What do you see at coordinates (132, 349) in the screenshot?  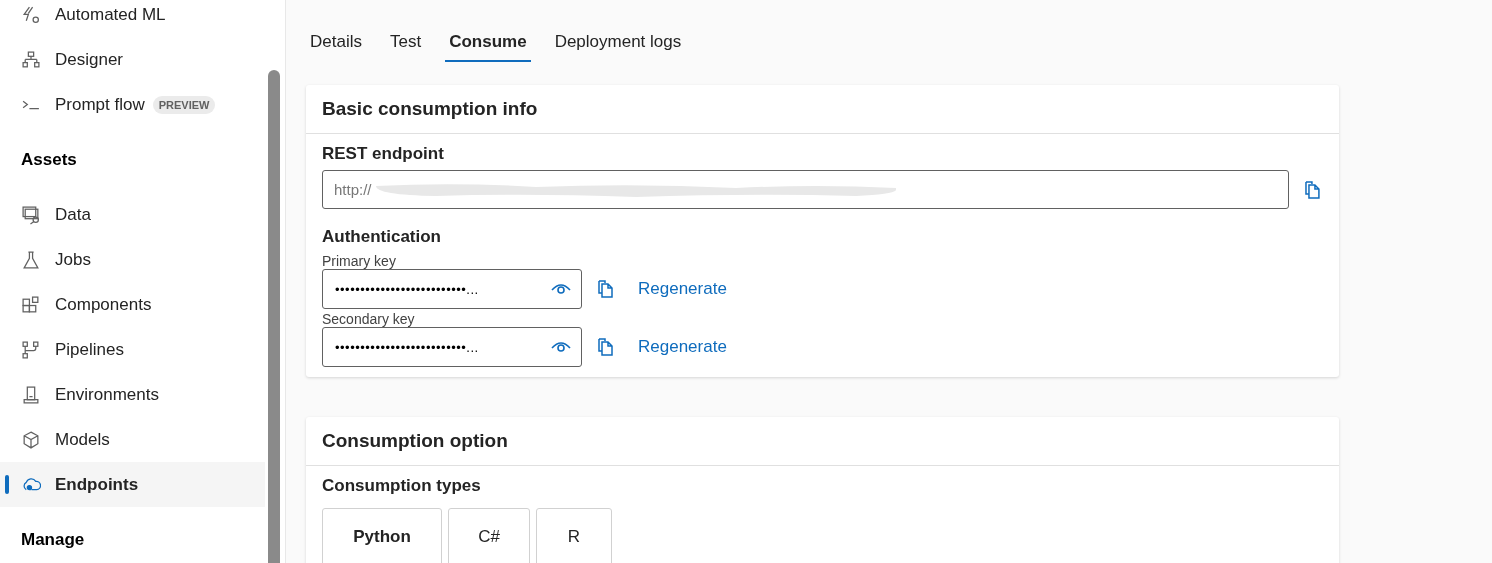 I see `sidebar-item: Pipelines` at bounding box center [132, 349].